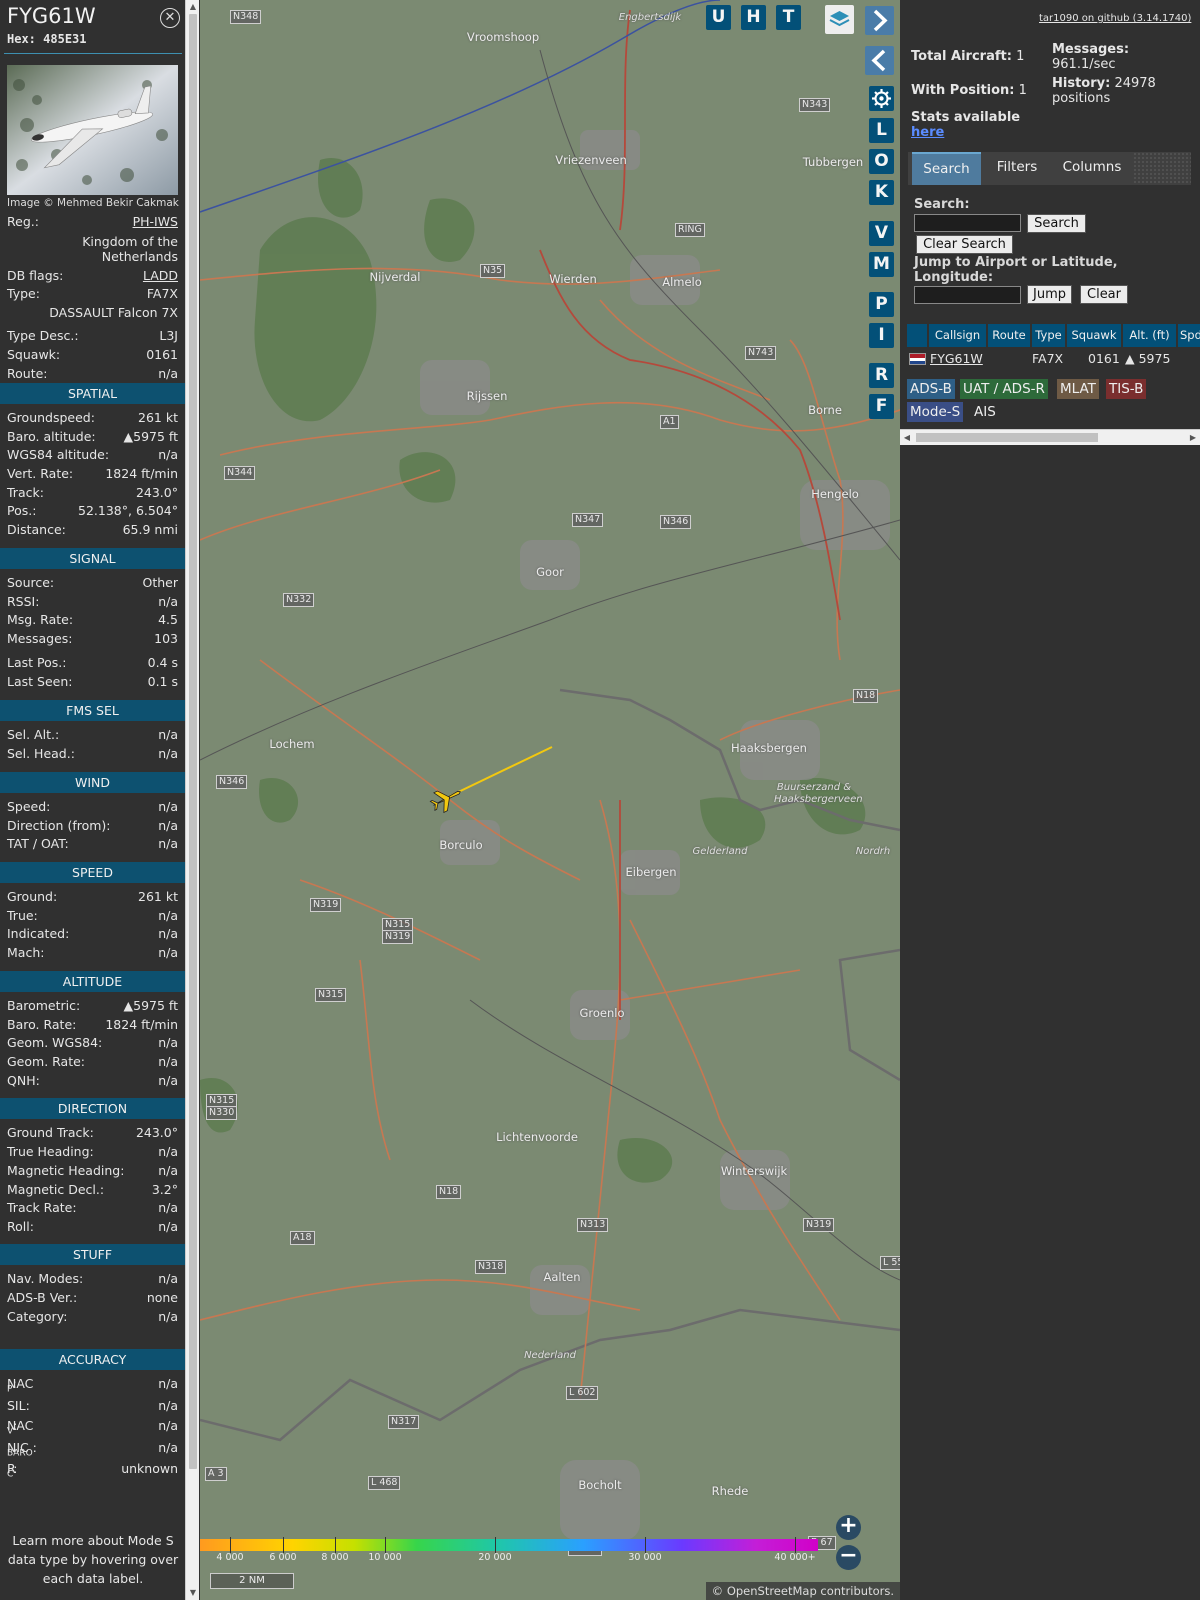 This screenshot has height=1600, width=1200. I want to click on toggle-o-button: O, so click(881, 161).